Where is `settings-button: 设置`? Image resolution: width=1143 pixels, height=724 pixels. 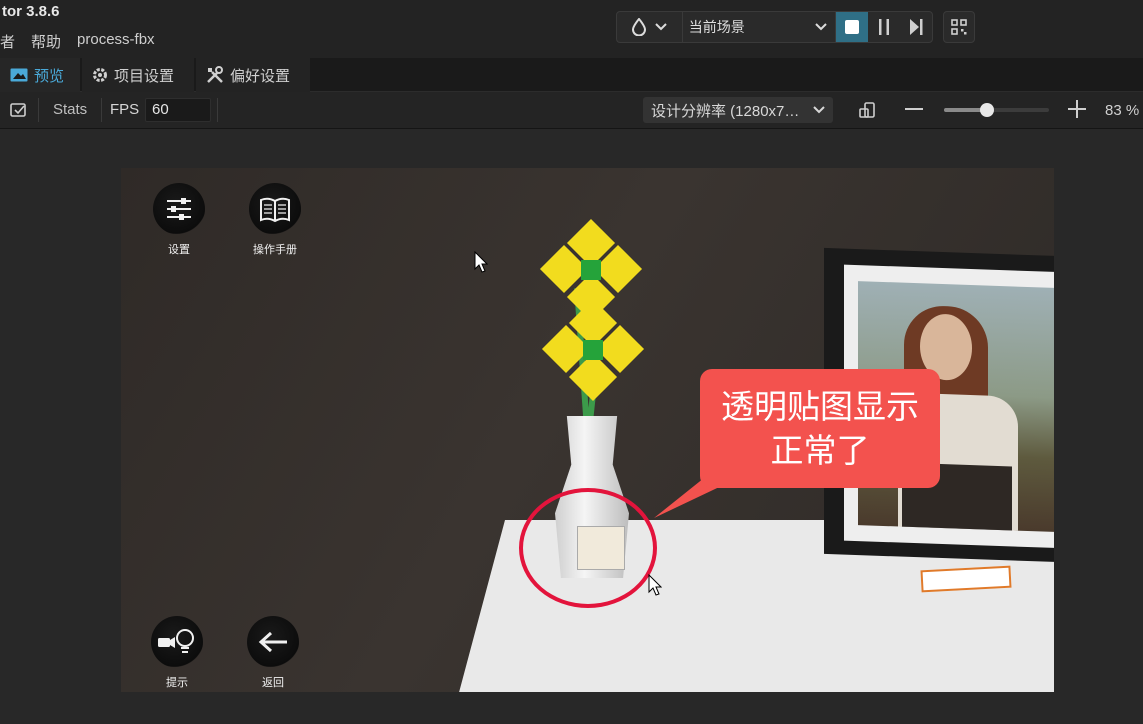 settings-button: 设置 is located at coordinates (179, 219).